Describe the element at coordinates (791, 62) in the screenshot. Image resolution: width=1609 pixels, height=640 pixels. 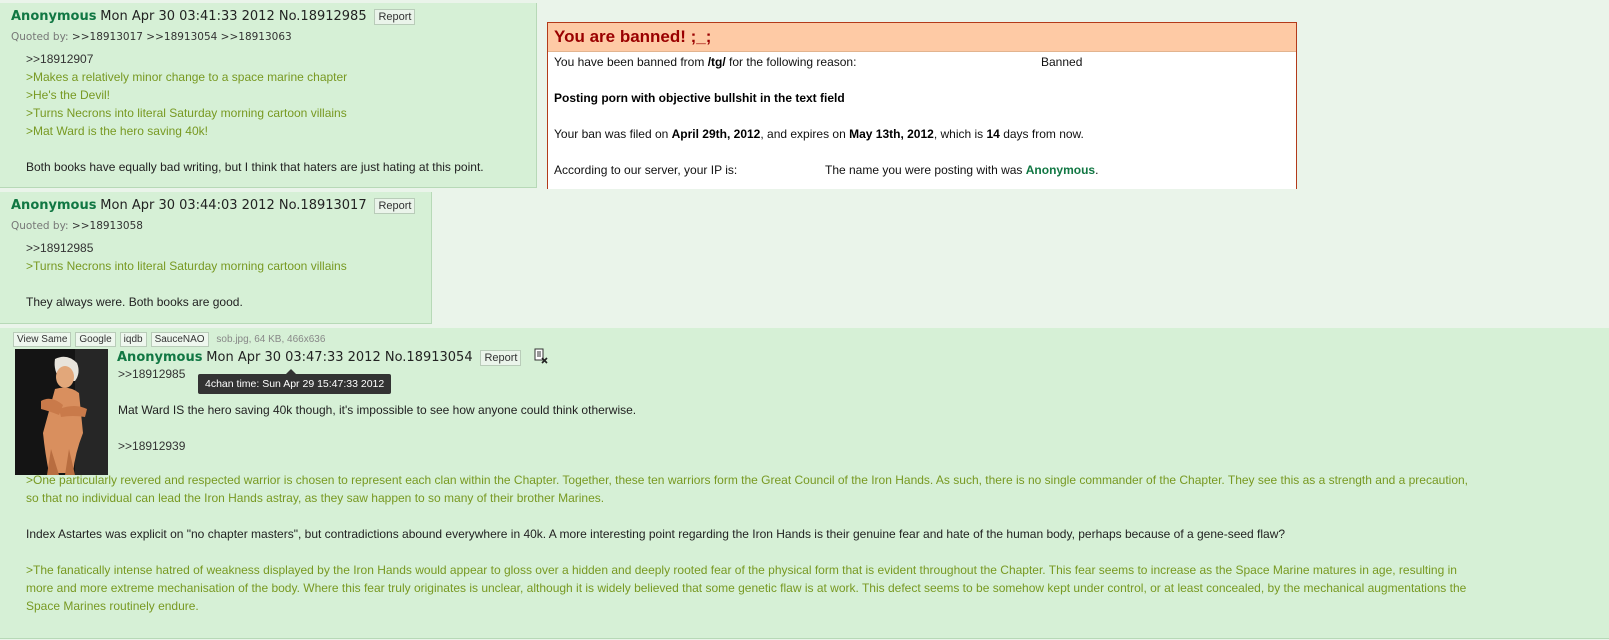
I see `ban-intro-suffix: for the following reason:` at that location.